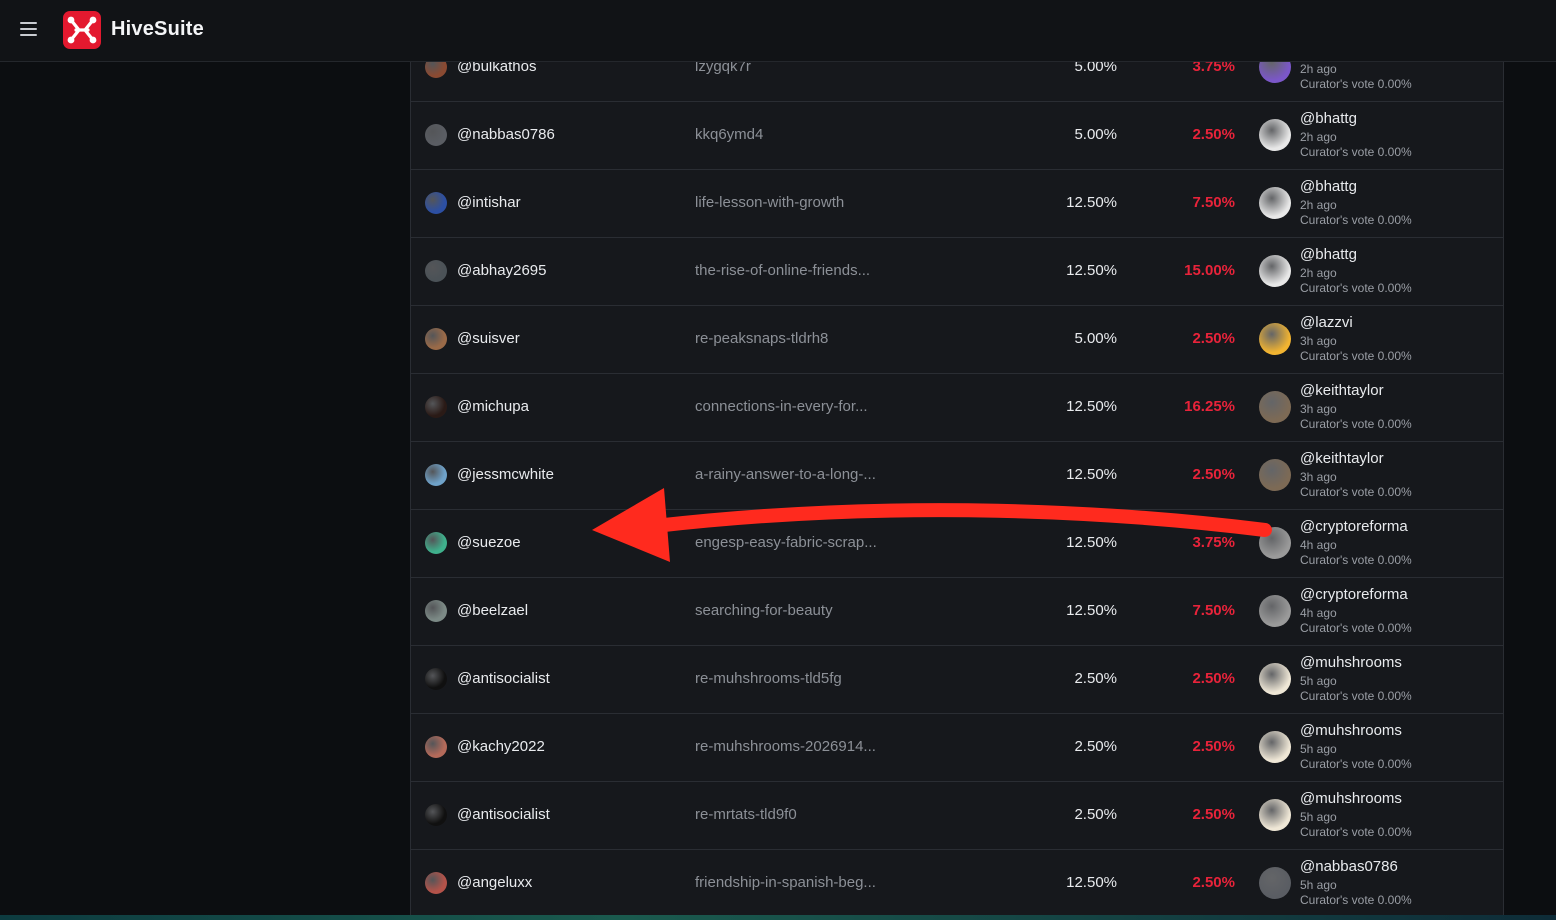 This screenshot has width=1556, height=920. What do you see at coordinates (28, 29) in the screenshot?
I see `menu-icon` at bounding box center [28, 29].